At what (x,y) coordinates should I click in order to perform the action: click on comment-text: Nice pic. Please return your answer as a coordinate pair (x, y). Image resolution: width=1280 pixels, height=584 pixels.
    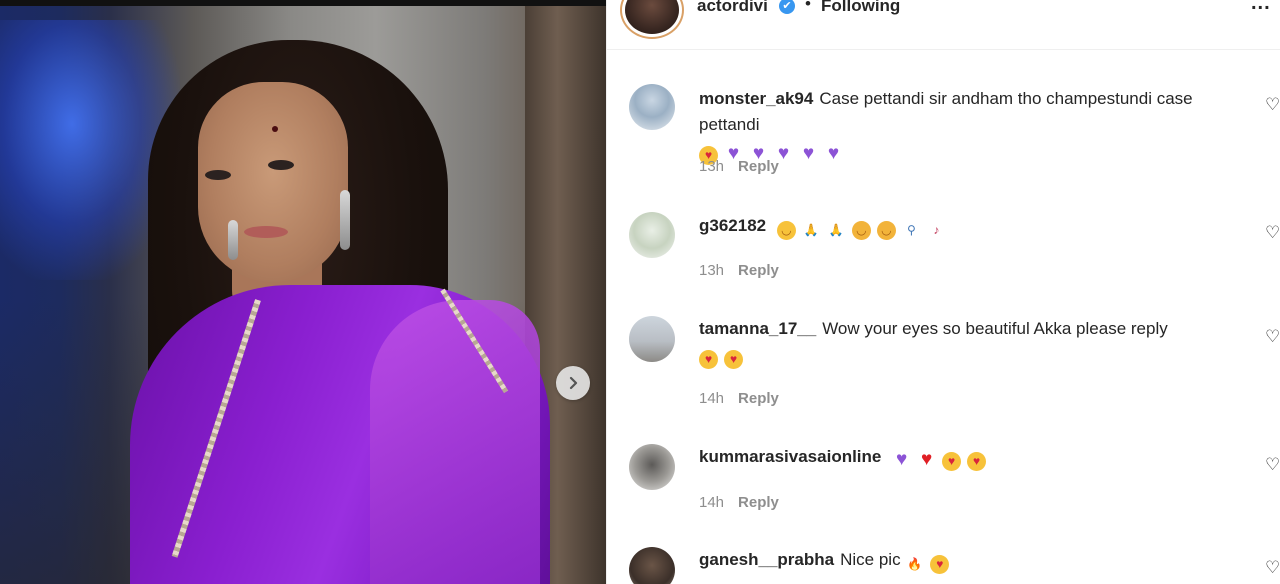
    Looking at the image, I should click on (870, 559).